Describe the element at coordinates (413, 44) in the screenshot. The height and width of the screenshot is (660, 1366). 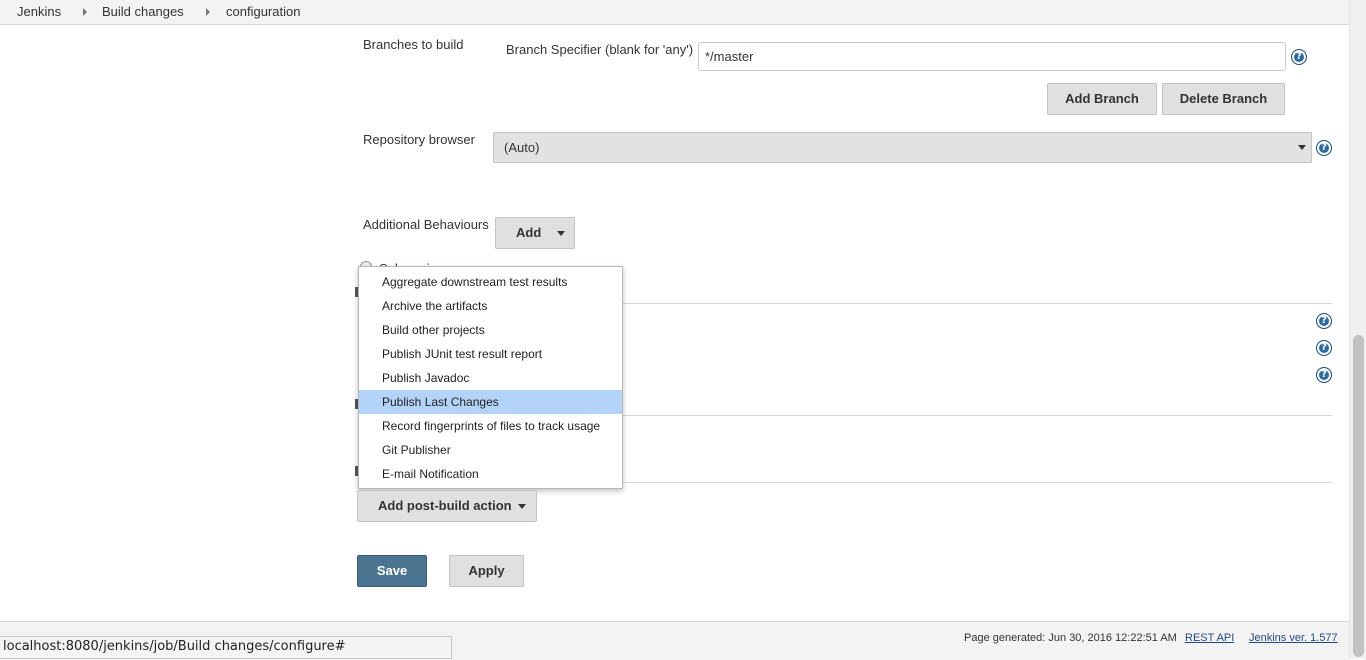
I see `branches-section-label: Branches to build` at that location.